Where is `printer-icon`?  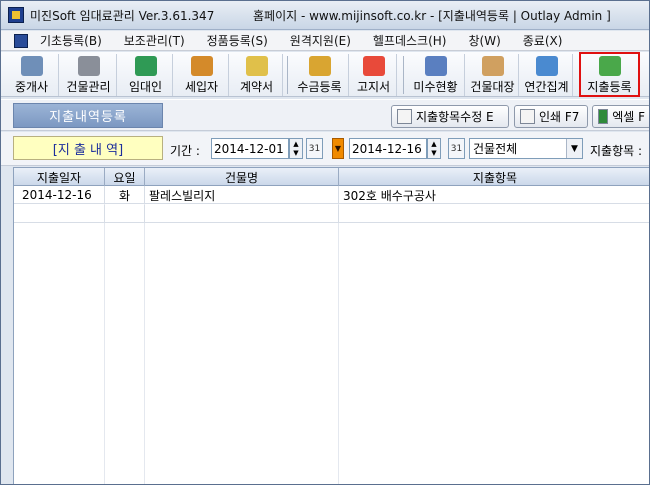
printer-icon is located at coordinates (527, 116).